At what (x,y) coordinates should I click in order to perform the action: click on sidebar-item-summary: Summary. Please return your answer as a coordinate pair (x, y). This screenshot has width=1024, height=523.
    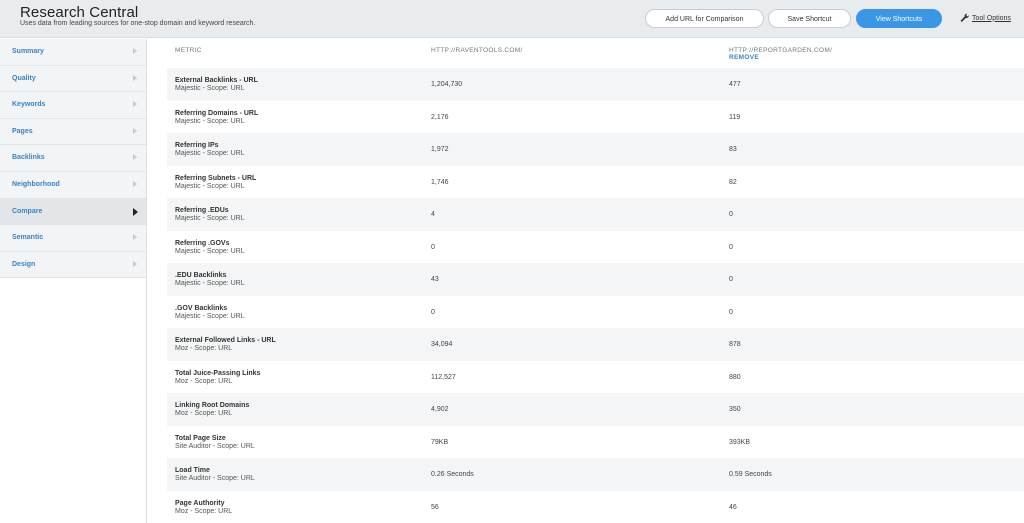
    Looking at the image, I should click on (73, 52).